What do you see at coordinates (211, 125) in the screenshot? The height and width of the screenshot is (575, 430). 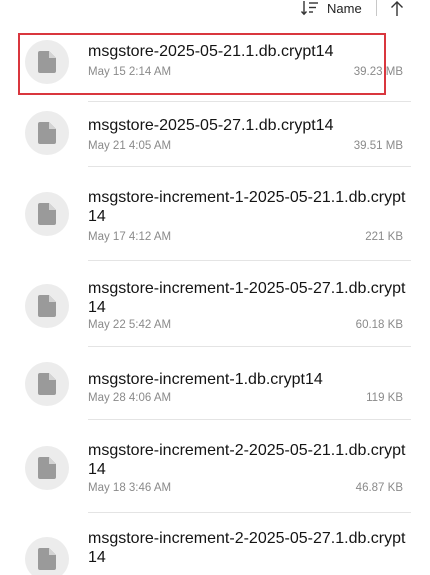 I see `file-name: msgstore-2025-05-27.1.db.crypt14` at bounding box center [211, 125].